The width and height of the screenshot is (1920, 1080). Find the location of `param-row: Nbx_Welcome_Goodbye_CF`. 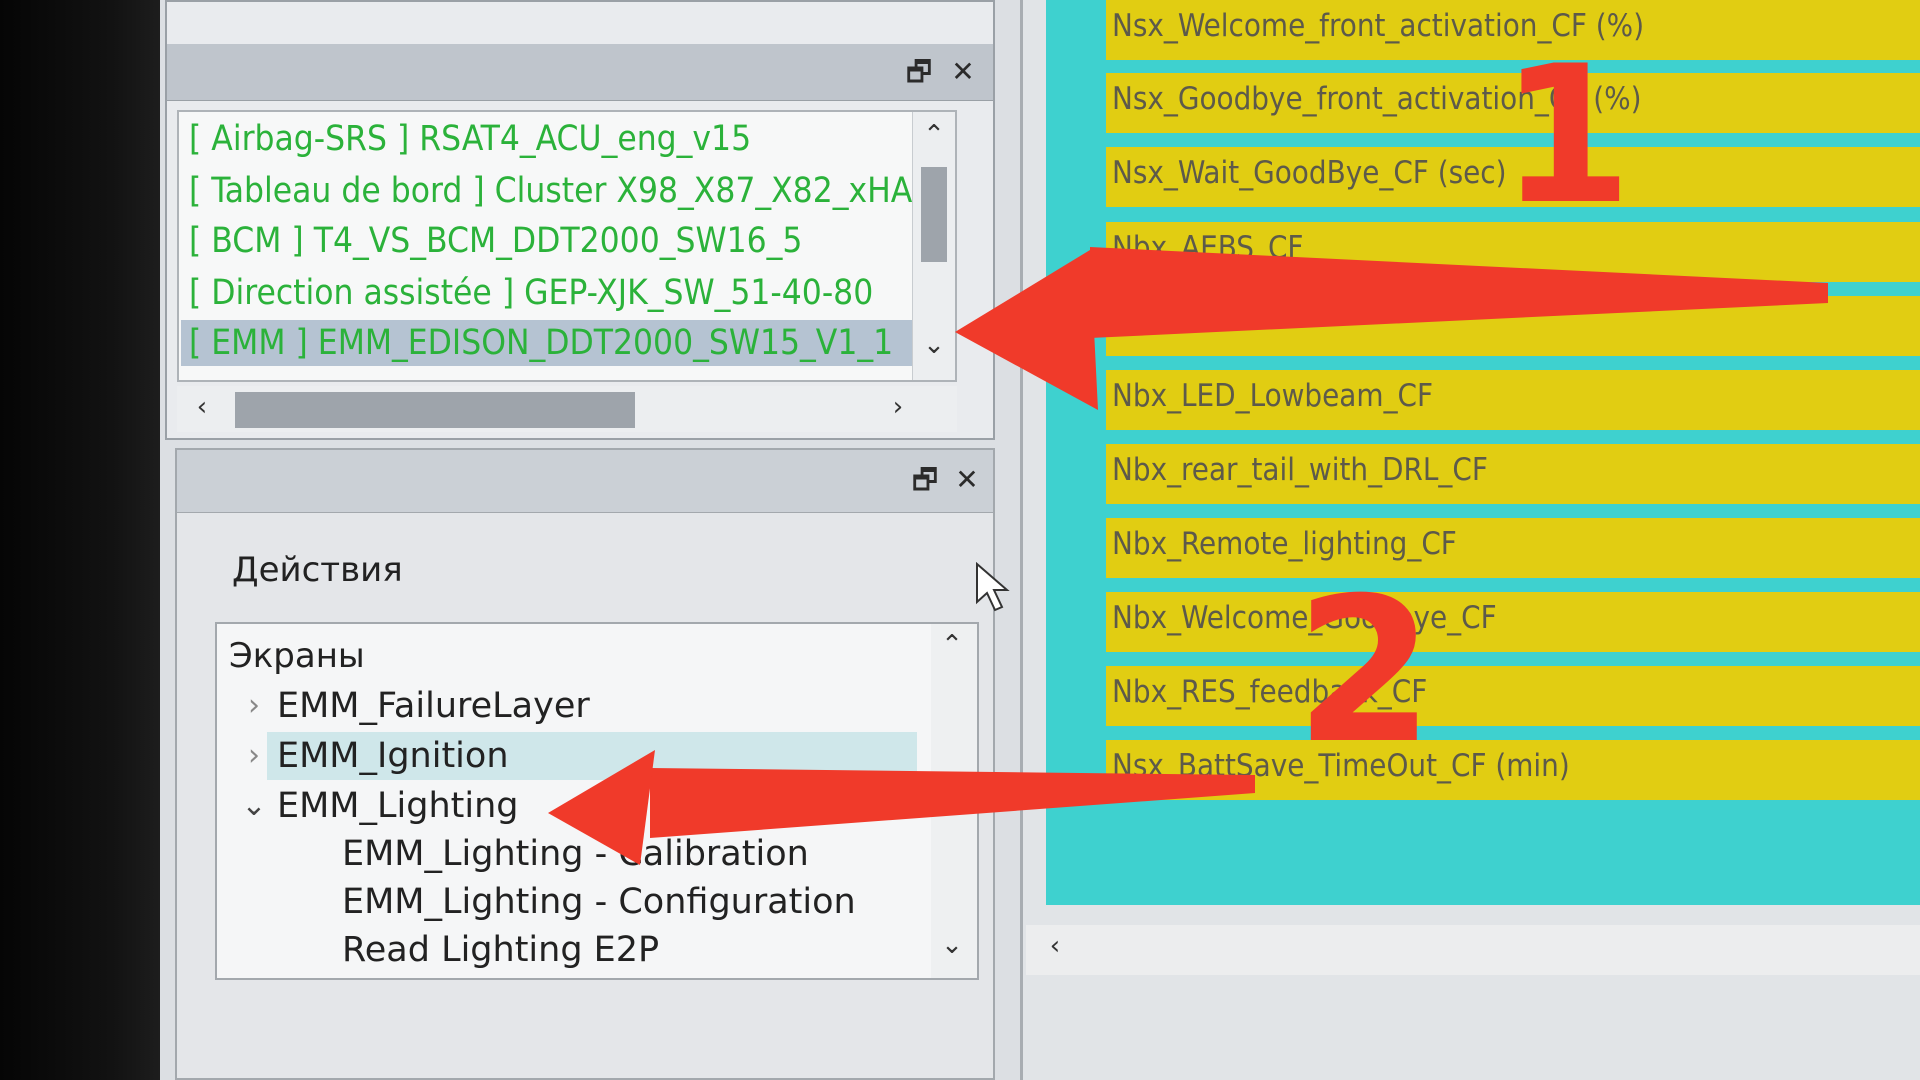

param-row: Nbx_Welcome_Goodbye_CF is located at coordinates (1513, 622).